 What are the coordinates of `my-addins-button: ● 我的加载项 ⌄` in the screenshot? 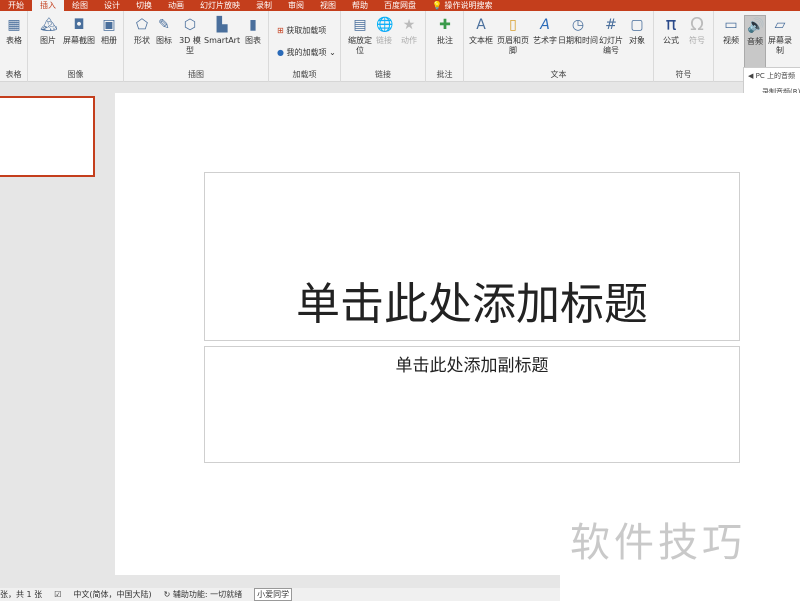 It's located at (306, 52).